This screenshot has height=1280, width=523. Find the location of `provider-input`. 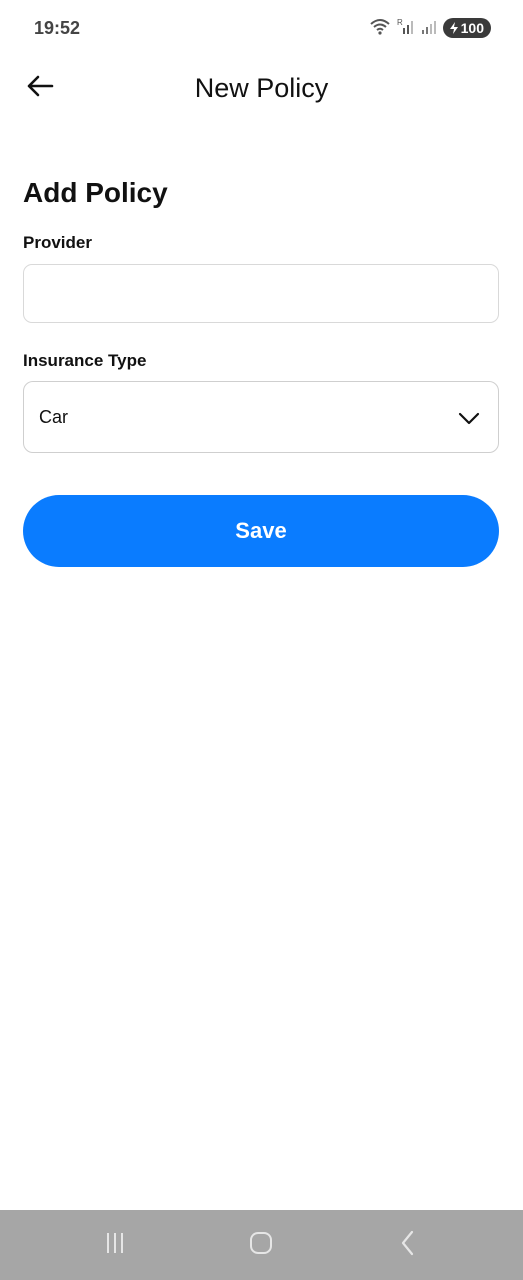

provider-input is located at coordinates (261, 293).